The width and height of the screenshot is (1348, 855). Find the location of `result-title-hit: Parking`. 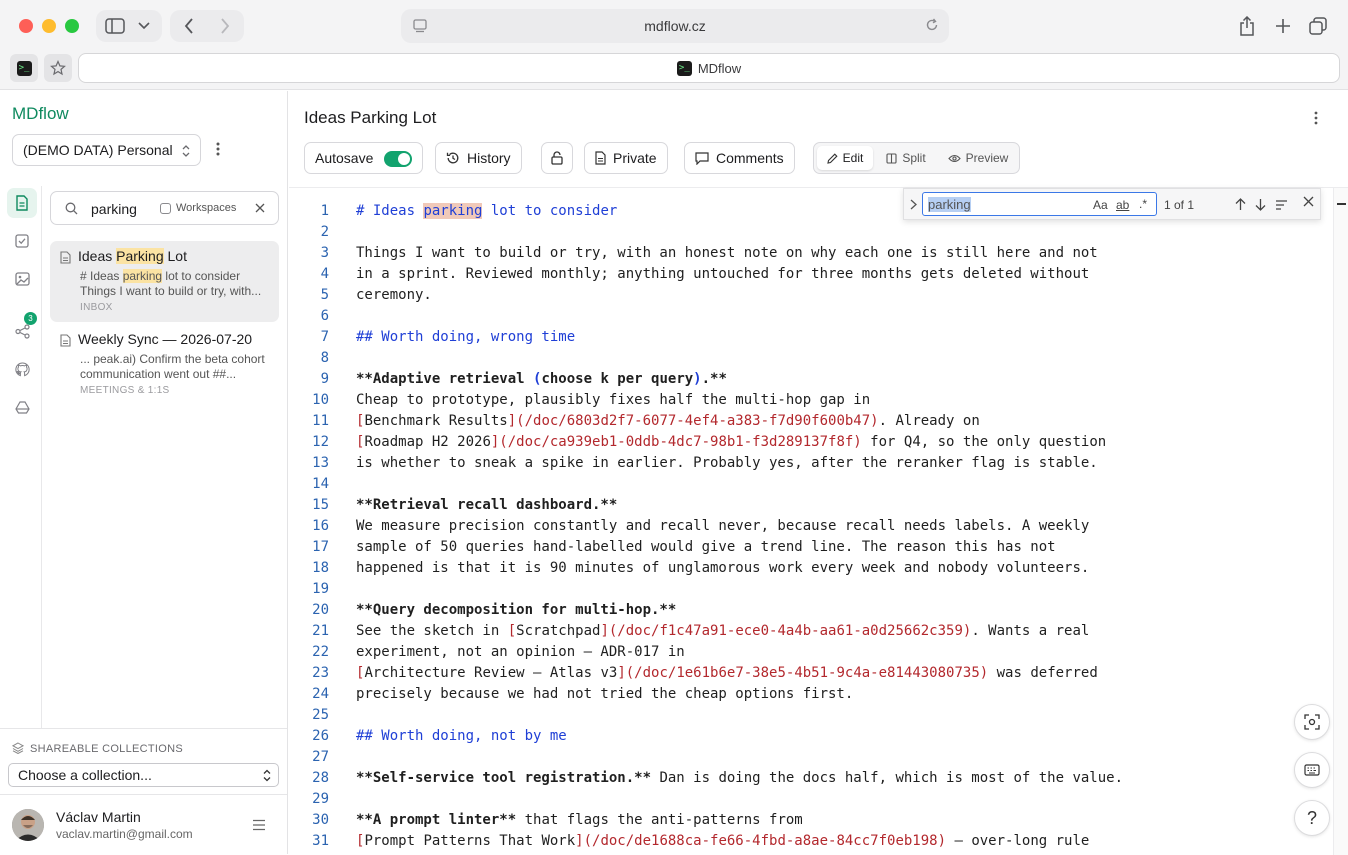

result-title-hit: Parking is located at coordinates (140, 256).